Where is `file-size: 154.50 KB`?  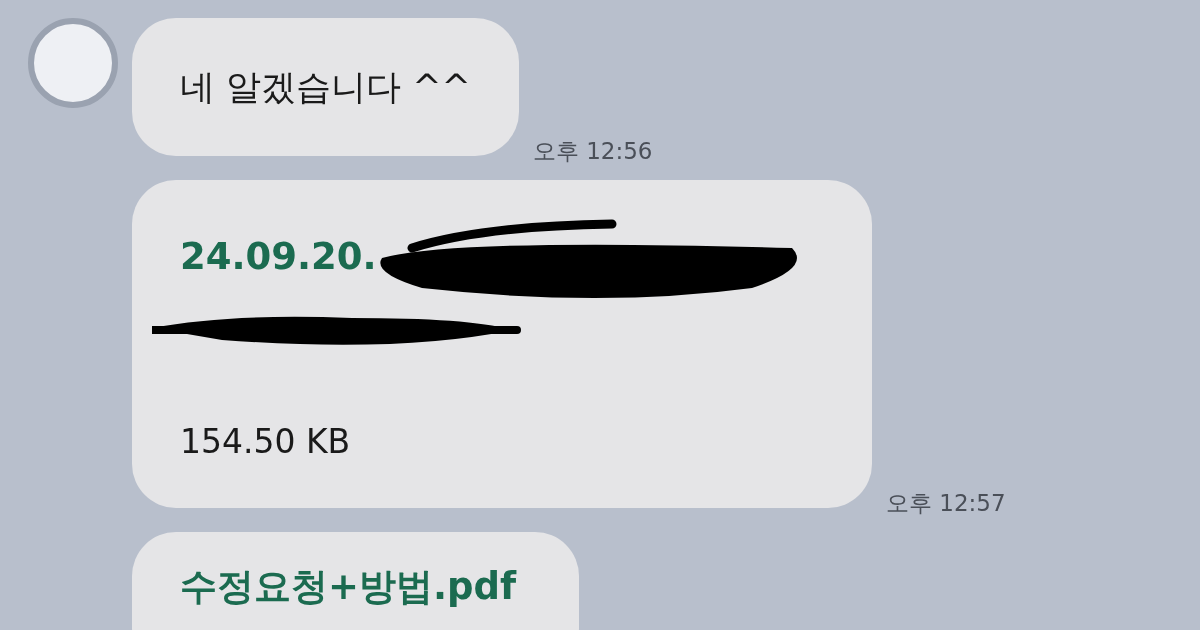
file-size: 154.50 KB is located at coordinates (266, 442).